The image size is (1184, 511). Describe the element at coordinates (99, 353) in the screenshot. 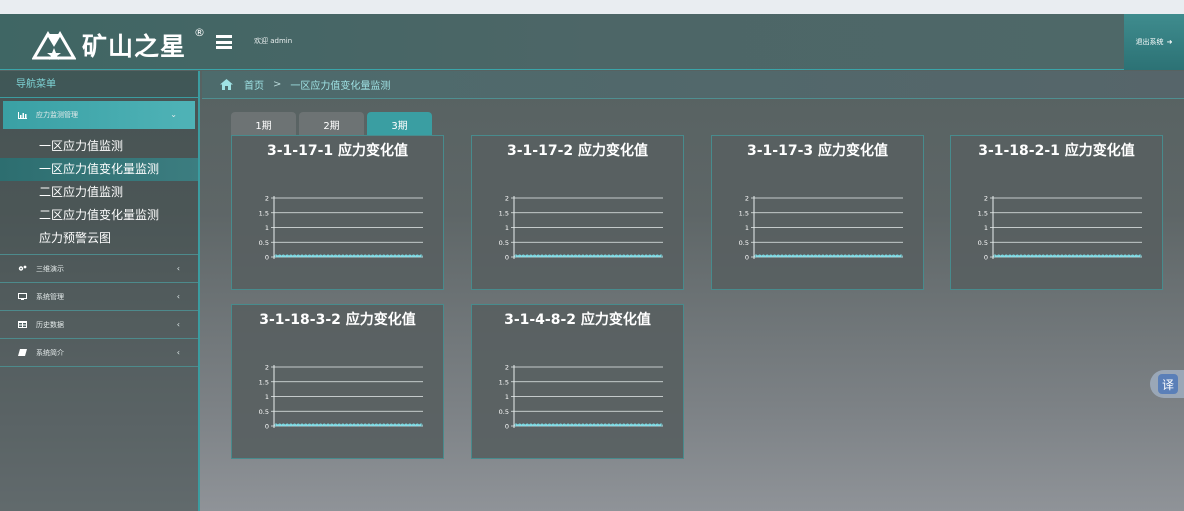

I see `nav-group-system-intro: 系统简介 ‹` at that location.